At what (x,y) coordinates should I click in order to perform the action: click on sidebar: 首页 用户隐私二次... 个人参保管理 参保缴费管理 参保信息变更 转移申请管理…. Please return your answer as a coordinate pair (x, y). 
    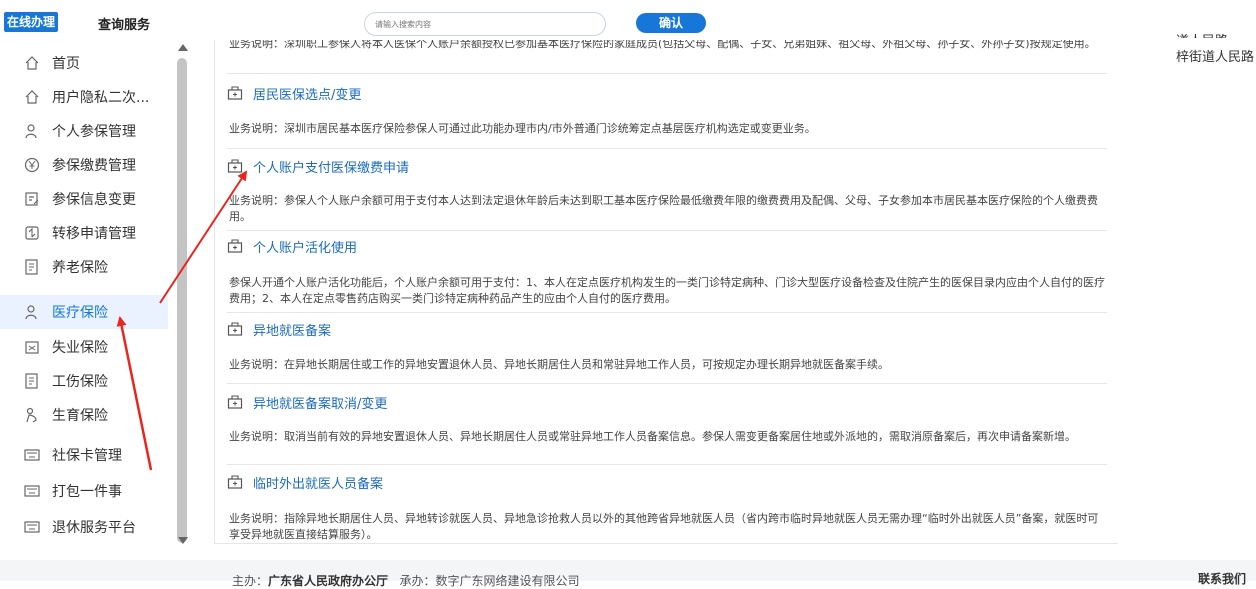
    Looking at the image, I should click on (86, 294).